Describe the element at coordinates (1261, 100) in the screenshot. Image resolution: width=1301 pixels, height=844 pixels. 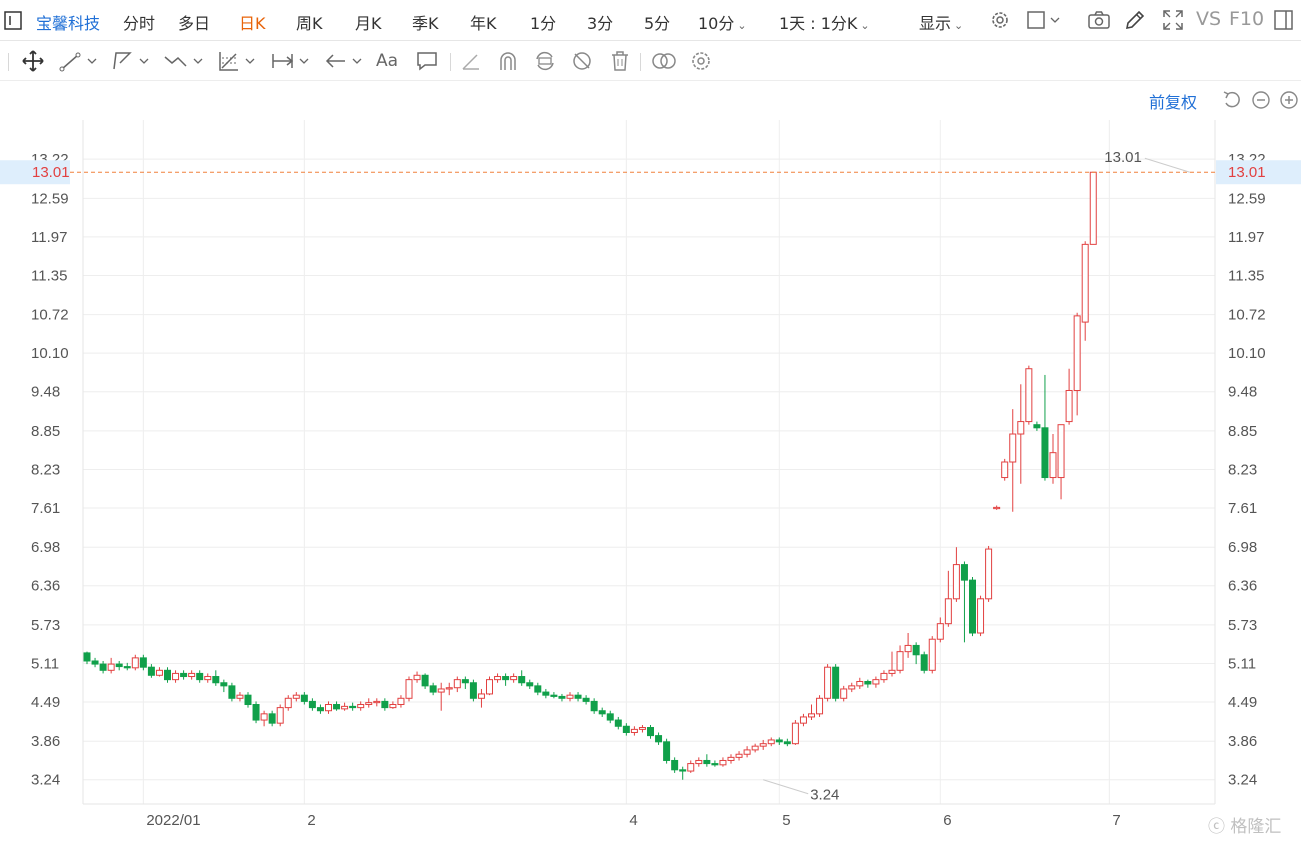
I see `zoom-out-icon` at that location.